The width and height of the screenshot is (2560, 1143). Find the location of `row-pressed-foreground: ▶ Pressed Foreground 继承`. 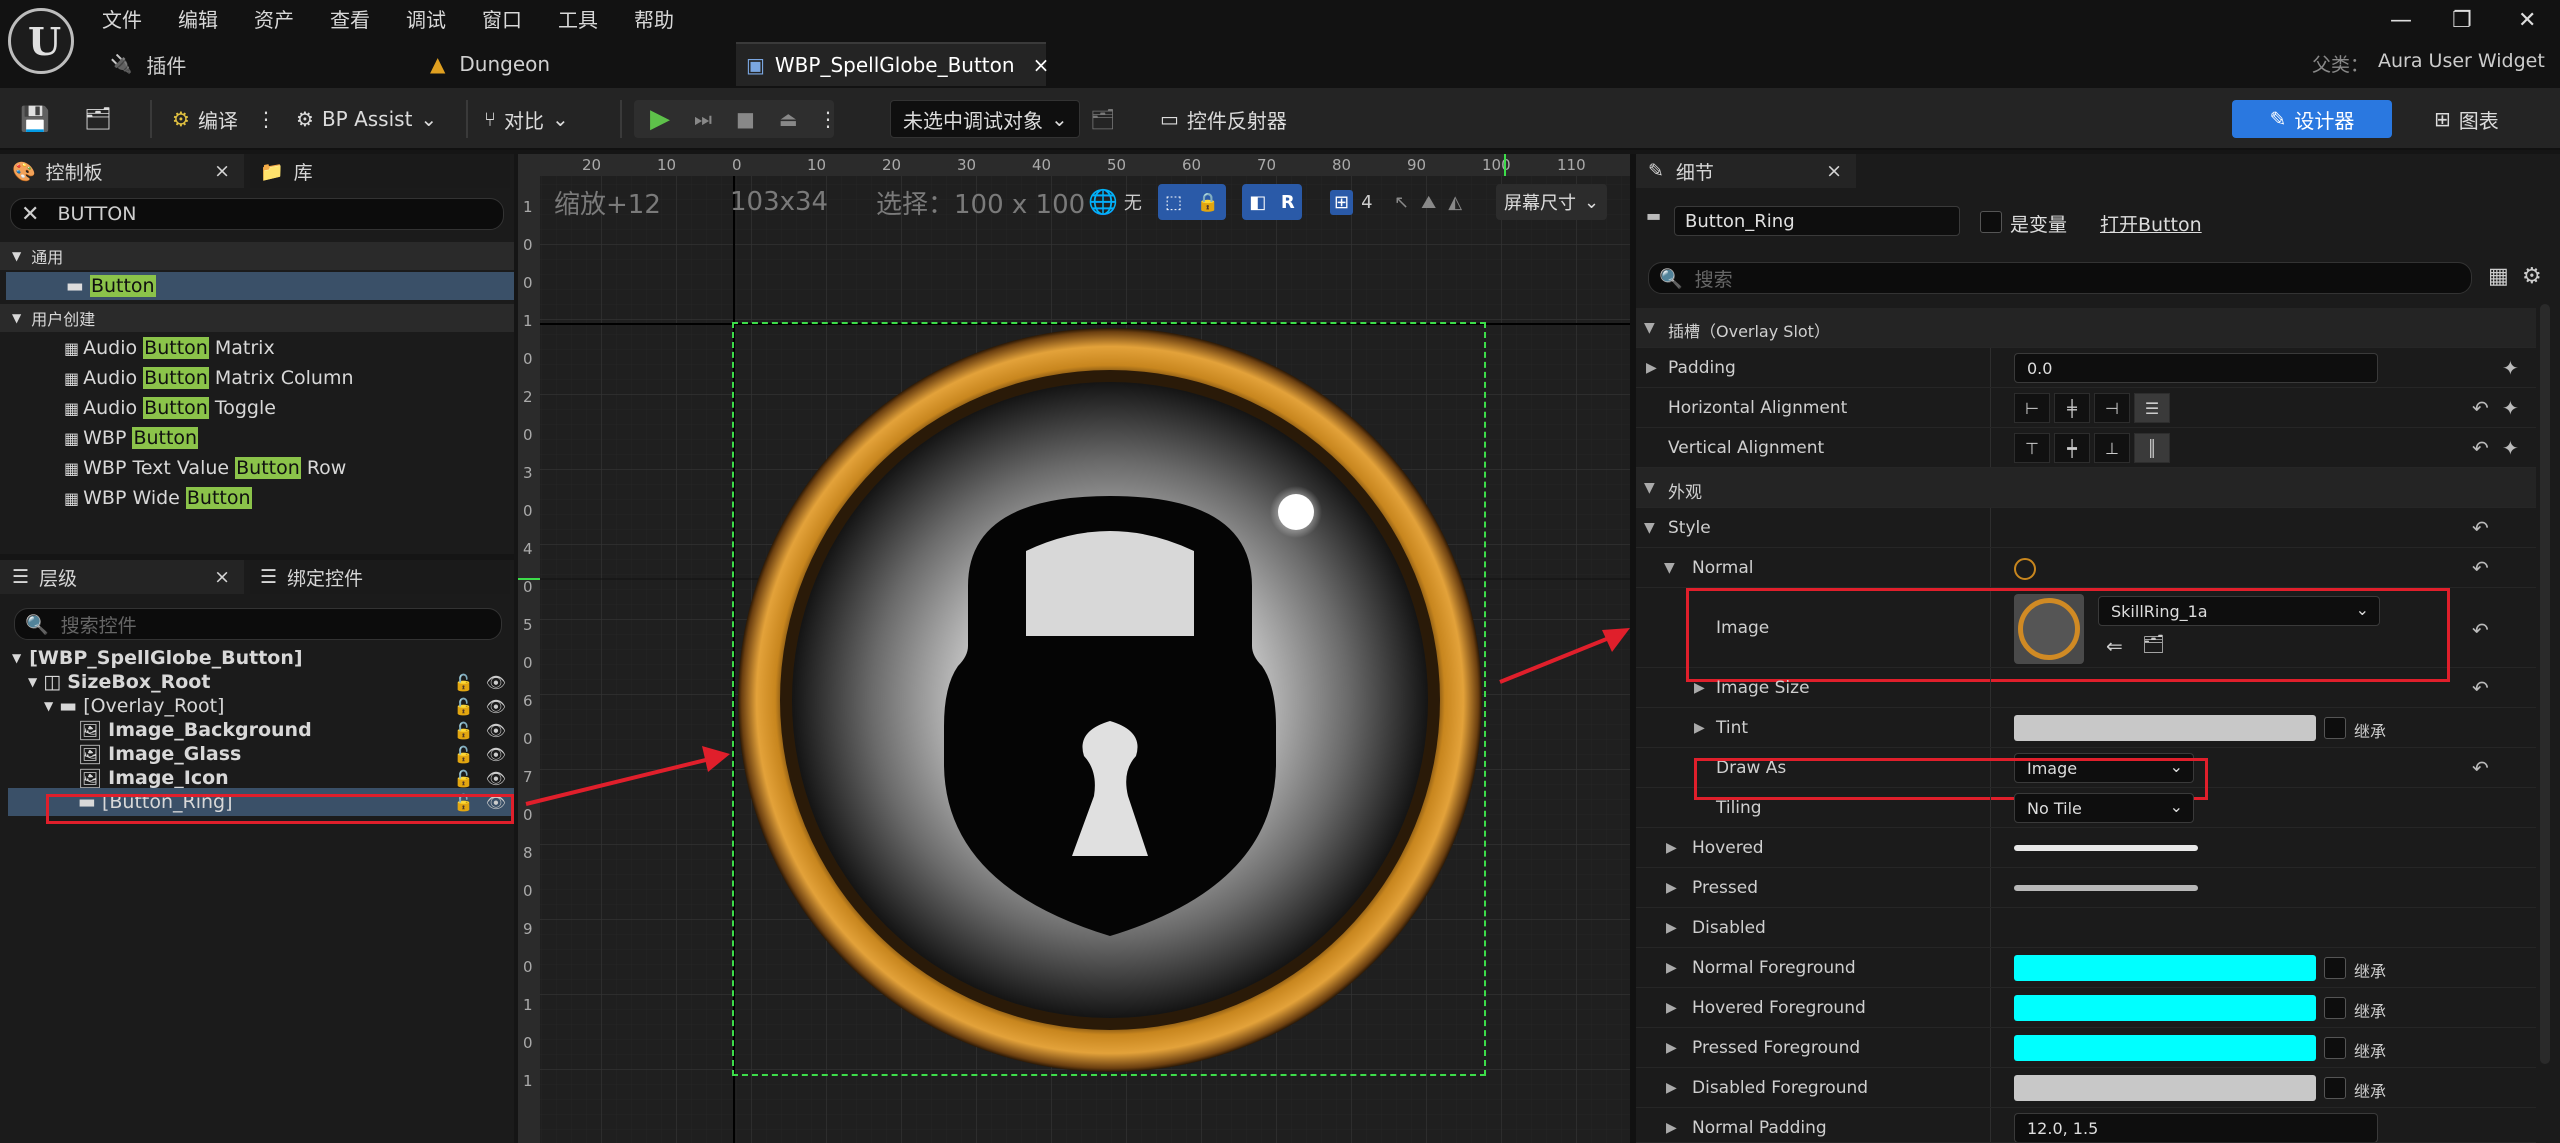

row-pressed-foreground: ▶ Pressed Foreground 继承 is located at coordinates (2086, 1048).